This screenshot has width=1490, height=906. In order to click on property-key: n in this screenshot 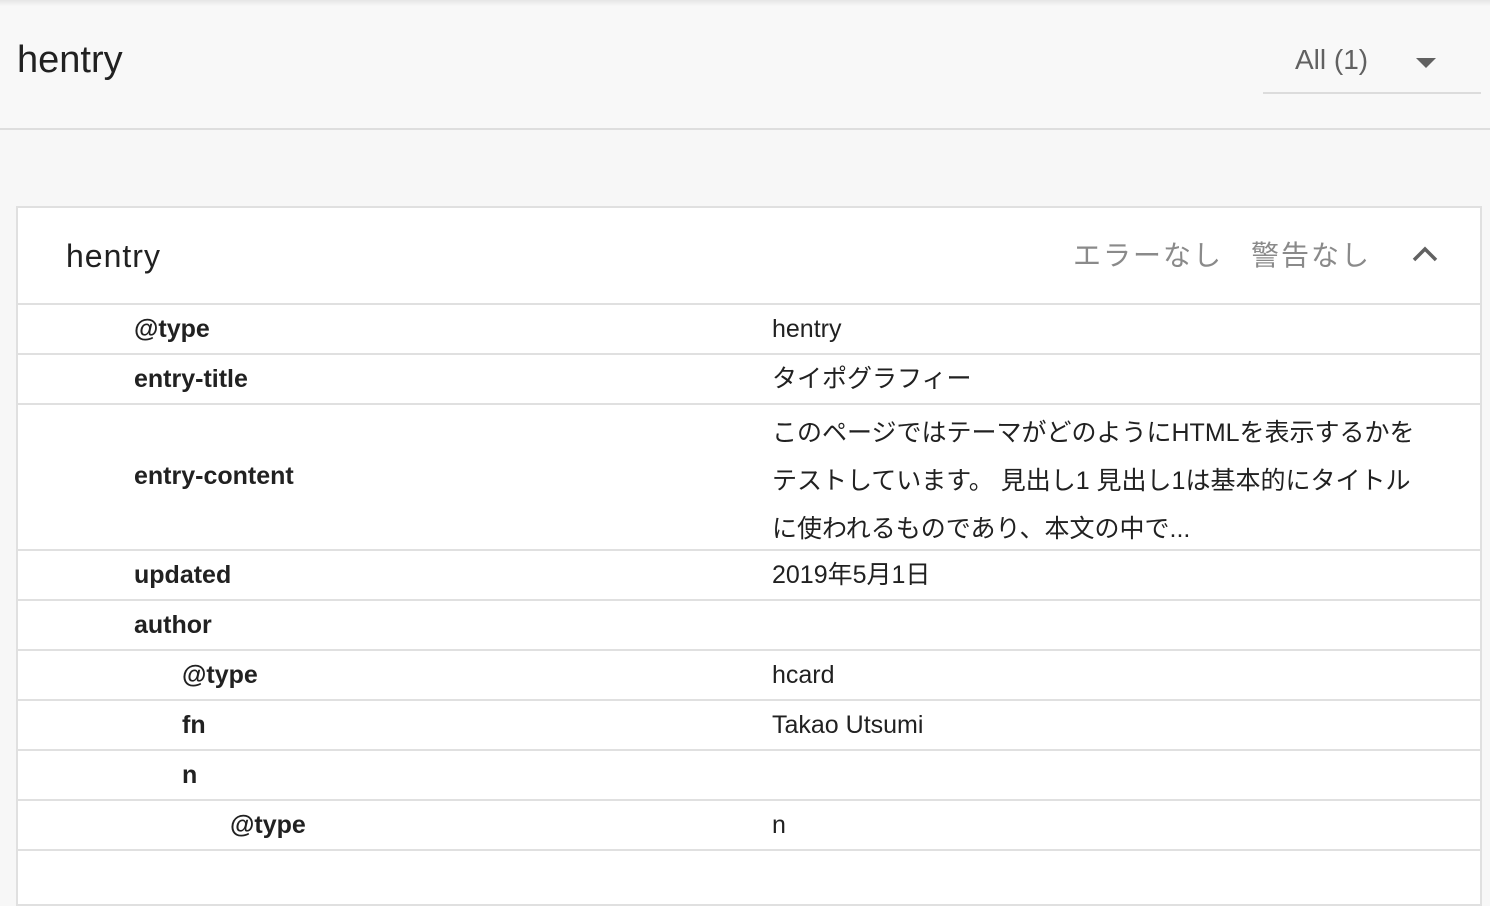, I will do `click(190, 775)`.